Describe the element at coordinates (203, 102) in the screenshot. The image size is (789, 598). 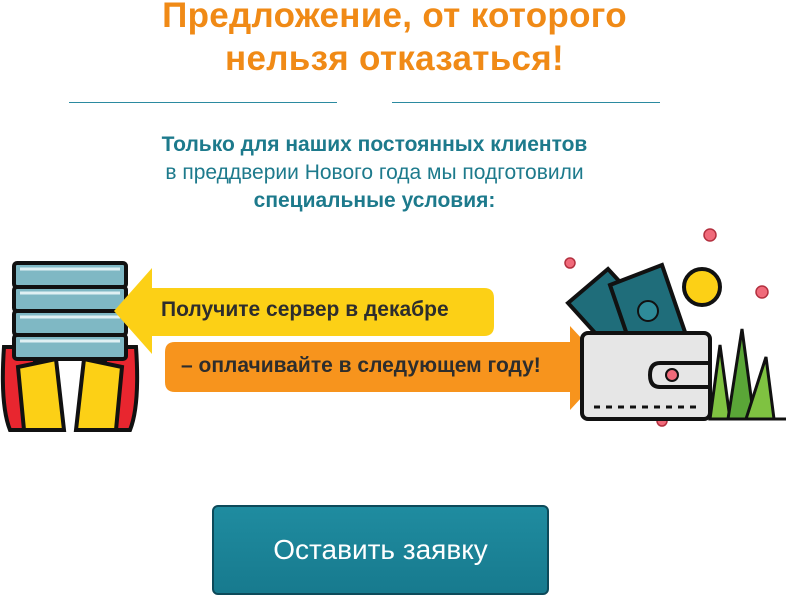
I see `divider-left` at that location.